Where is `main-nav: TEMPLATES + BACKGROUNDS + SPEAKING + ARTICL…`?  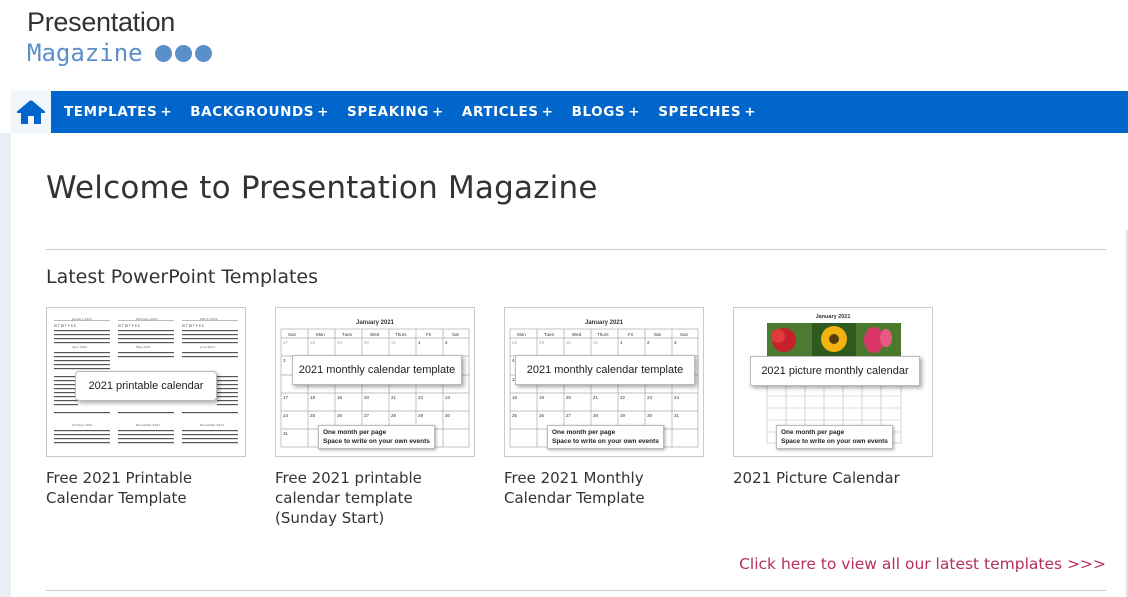
main-nav: TEMPLATES + BACKGROUNDS + SPEAKING + ARTICL… is located at coordinates (569, 112).